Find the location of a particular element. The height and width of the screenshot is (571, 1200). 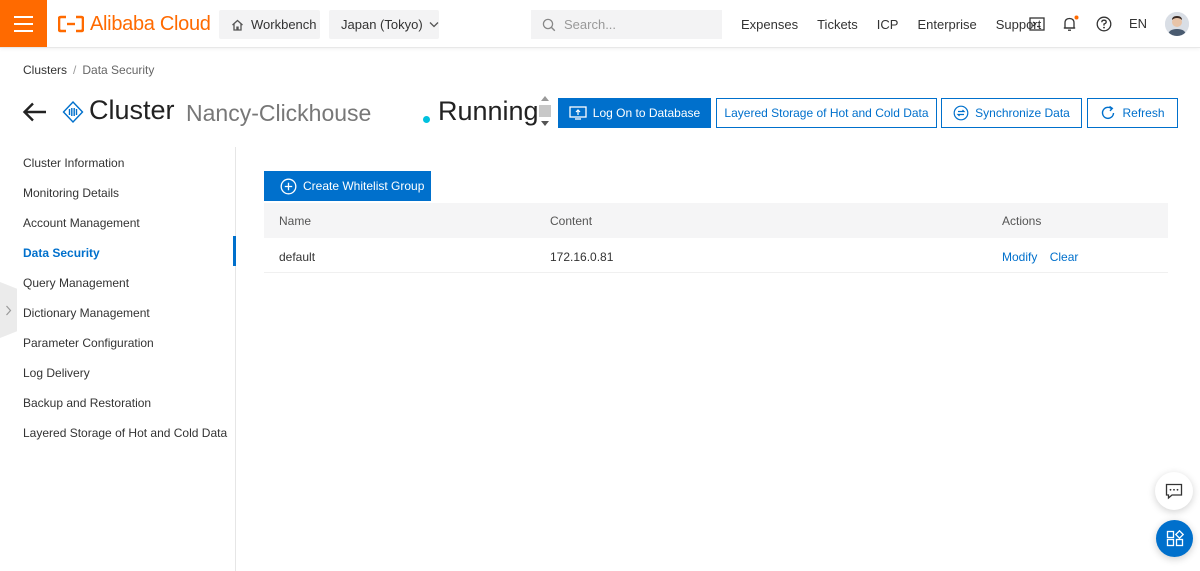

breadcrumb-clusters: Clusters is located at coordinates (45, 70).